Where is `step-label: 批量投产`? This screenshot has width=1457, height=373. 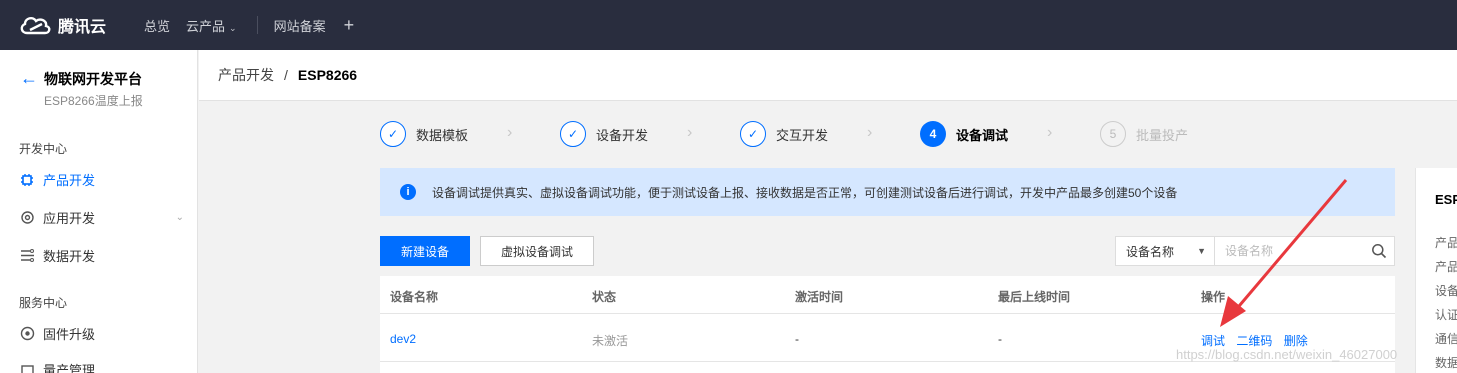
step-label: 批量投产 is located at coordinates (1162, 135).